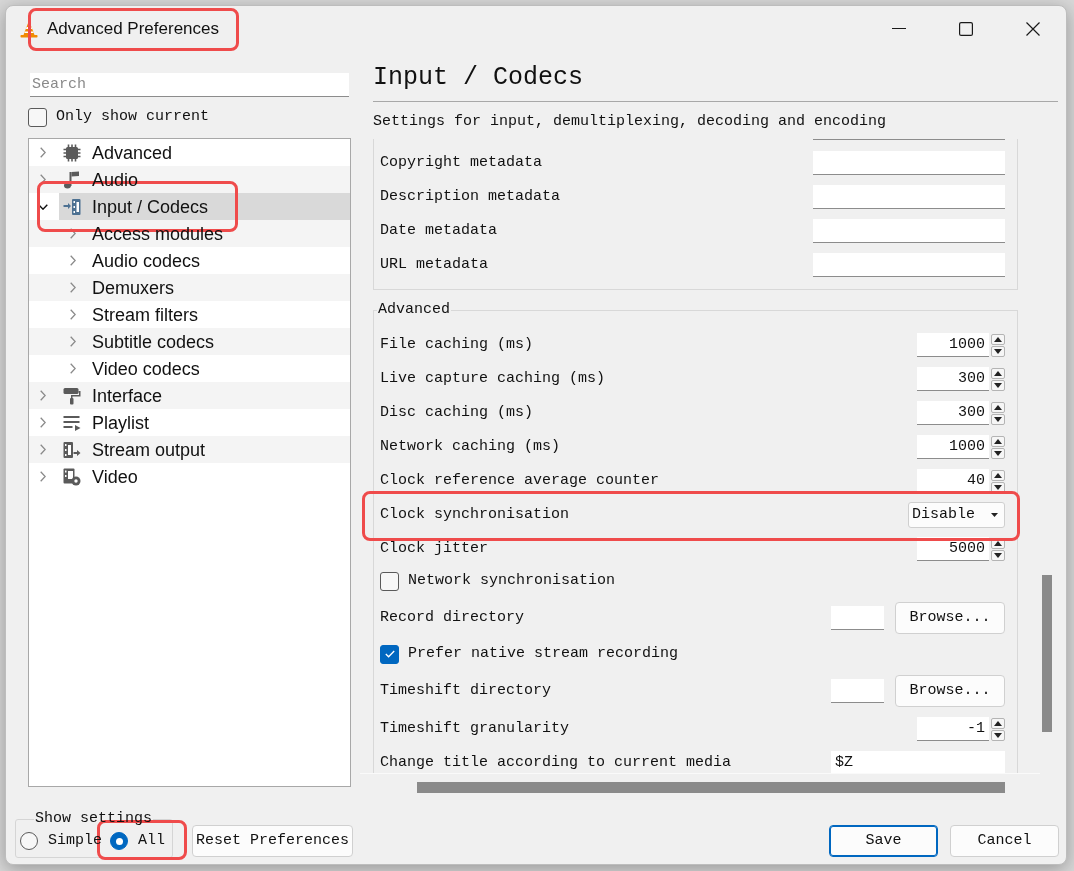 The width and height of the screenshot is (1074, 871). I want to click on setting-label: Network caching (ms), so click(470, 447).